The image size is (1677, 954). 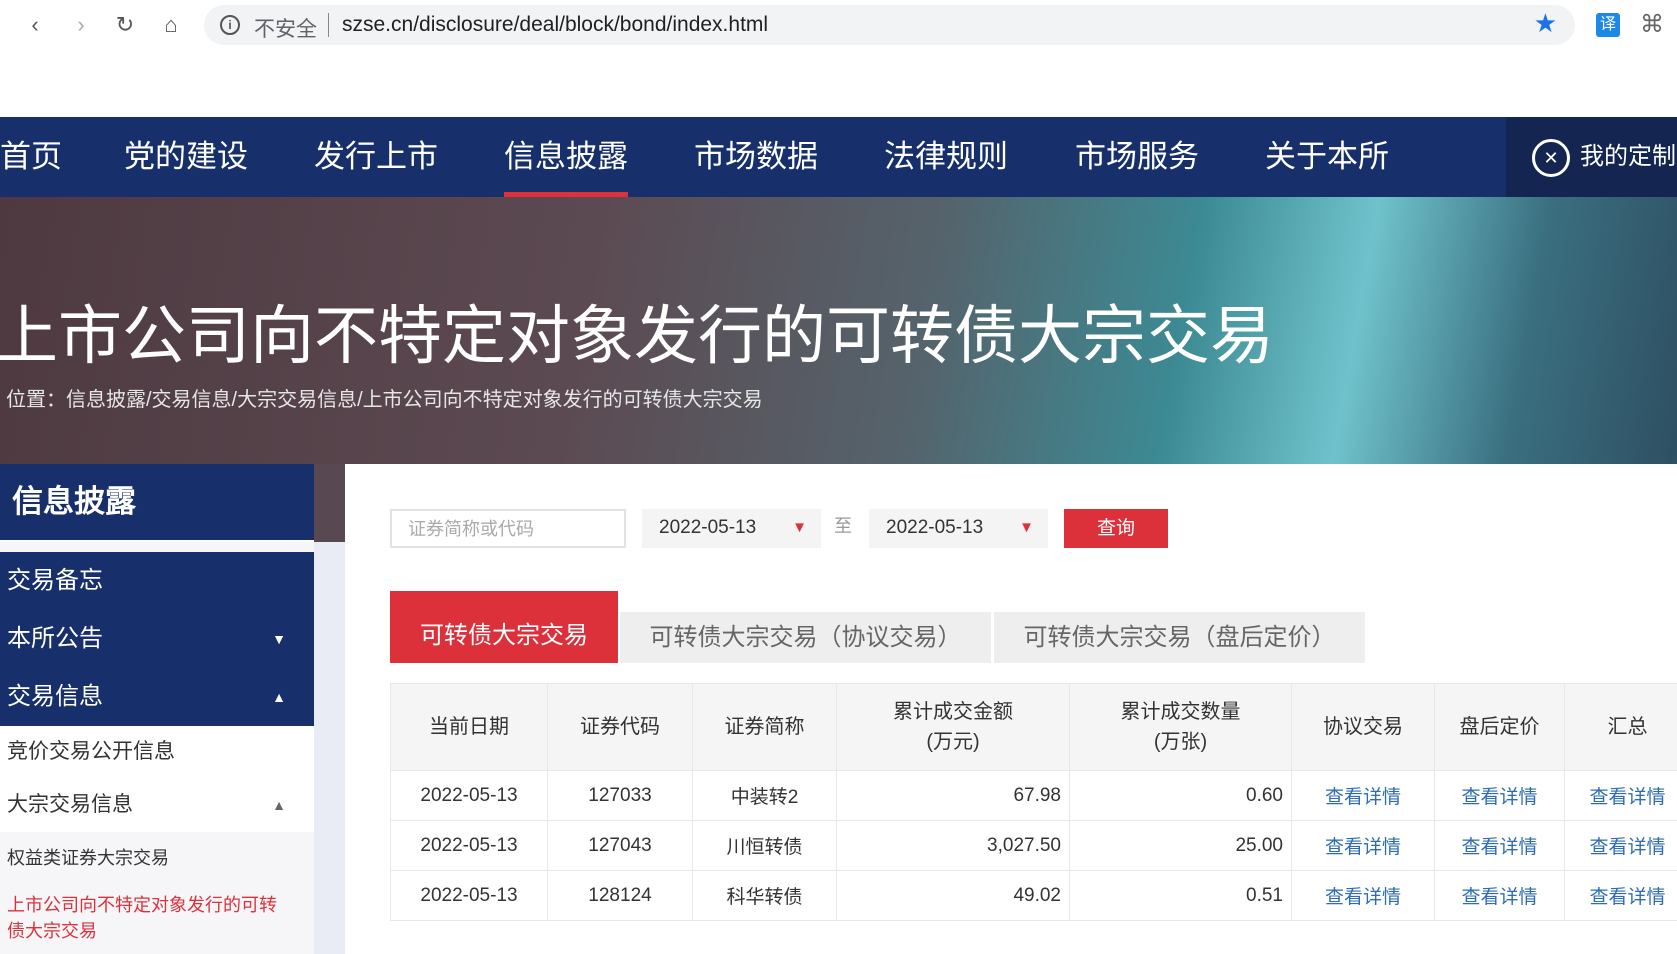 I want to click on to-label: 至, so click(x=843, y=526).